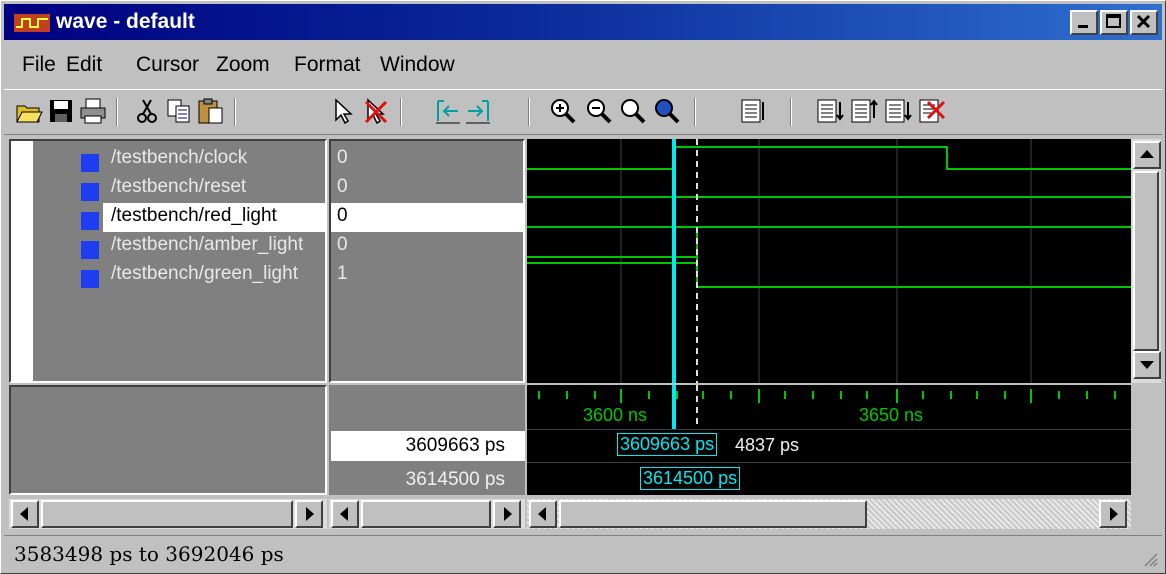 This screenshot has height=574, width=1166. Describe the element at coordinates (829, 111) in the screenshot. I see `sort1-icon` at that location.